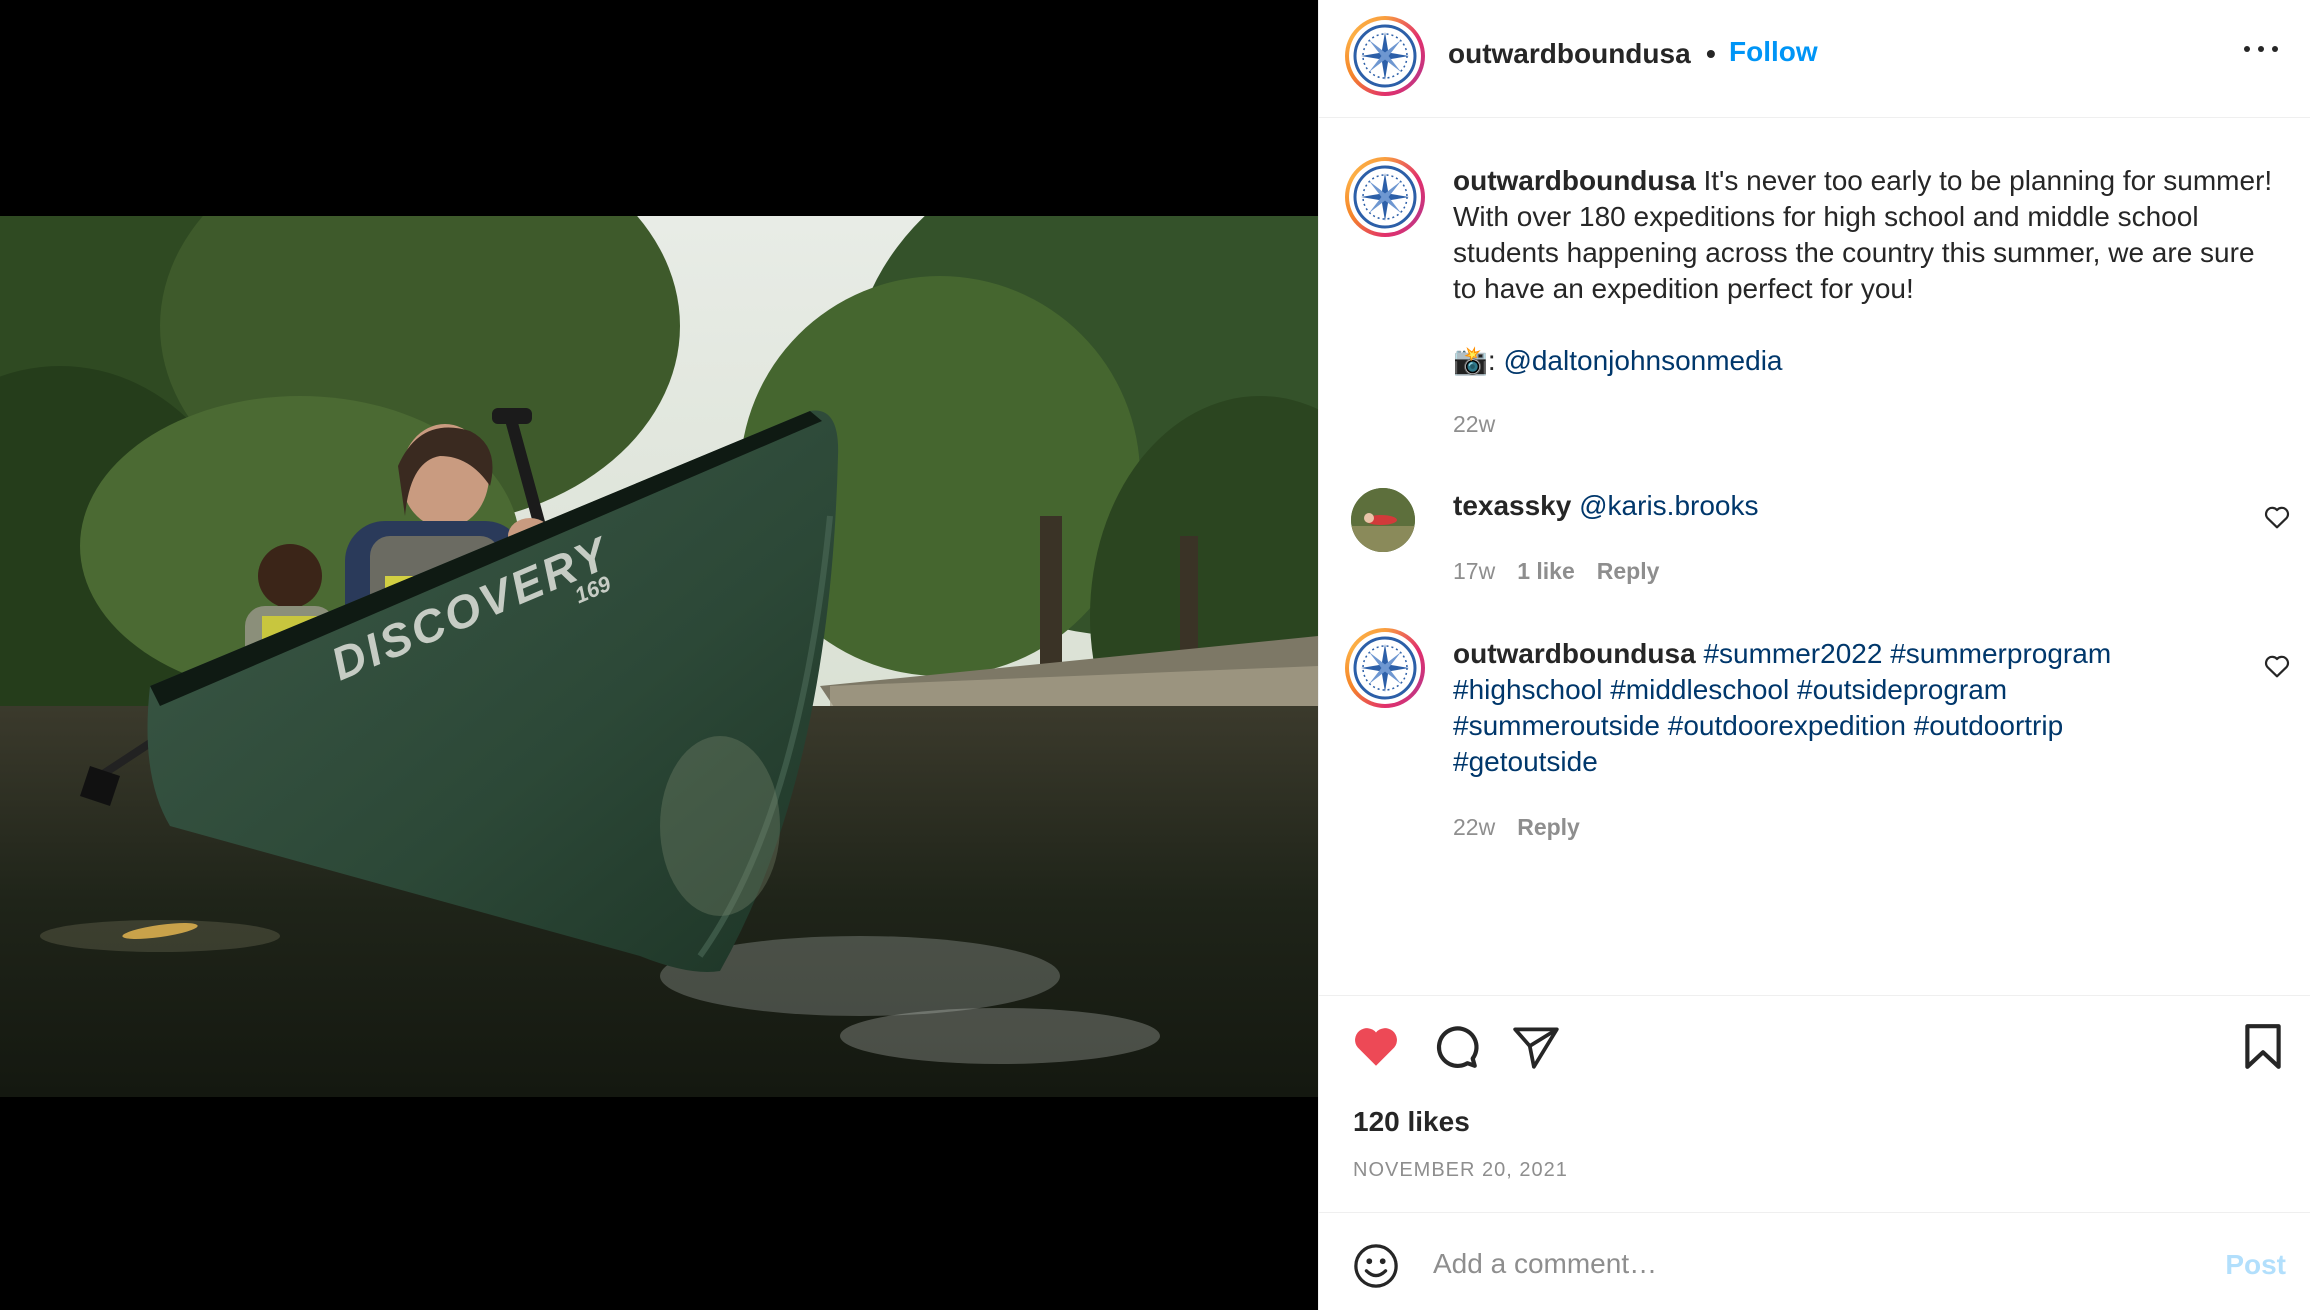 This screenshot has width=2310, height=1311. What do you see at coordinates (1569, 54) in the screenshot?
I see `author-username: outwardboundusa` at bounding box center [1569, 54].